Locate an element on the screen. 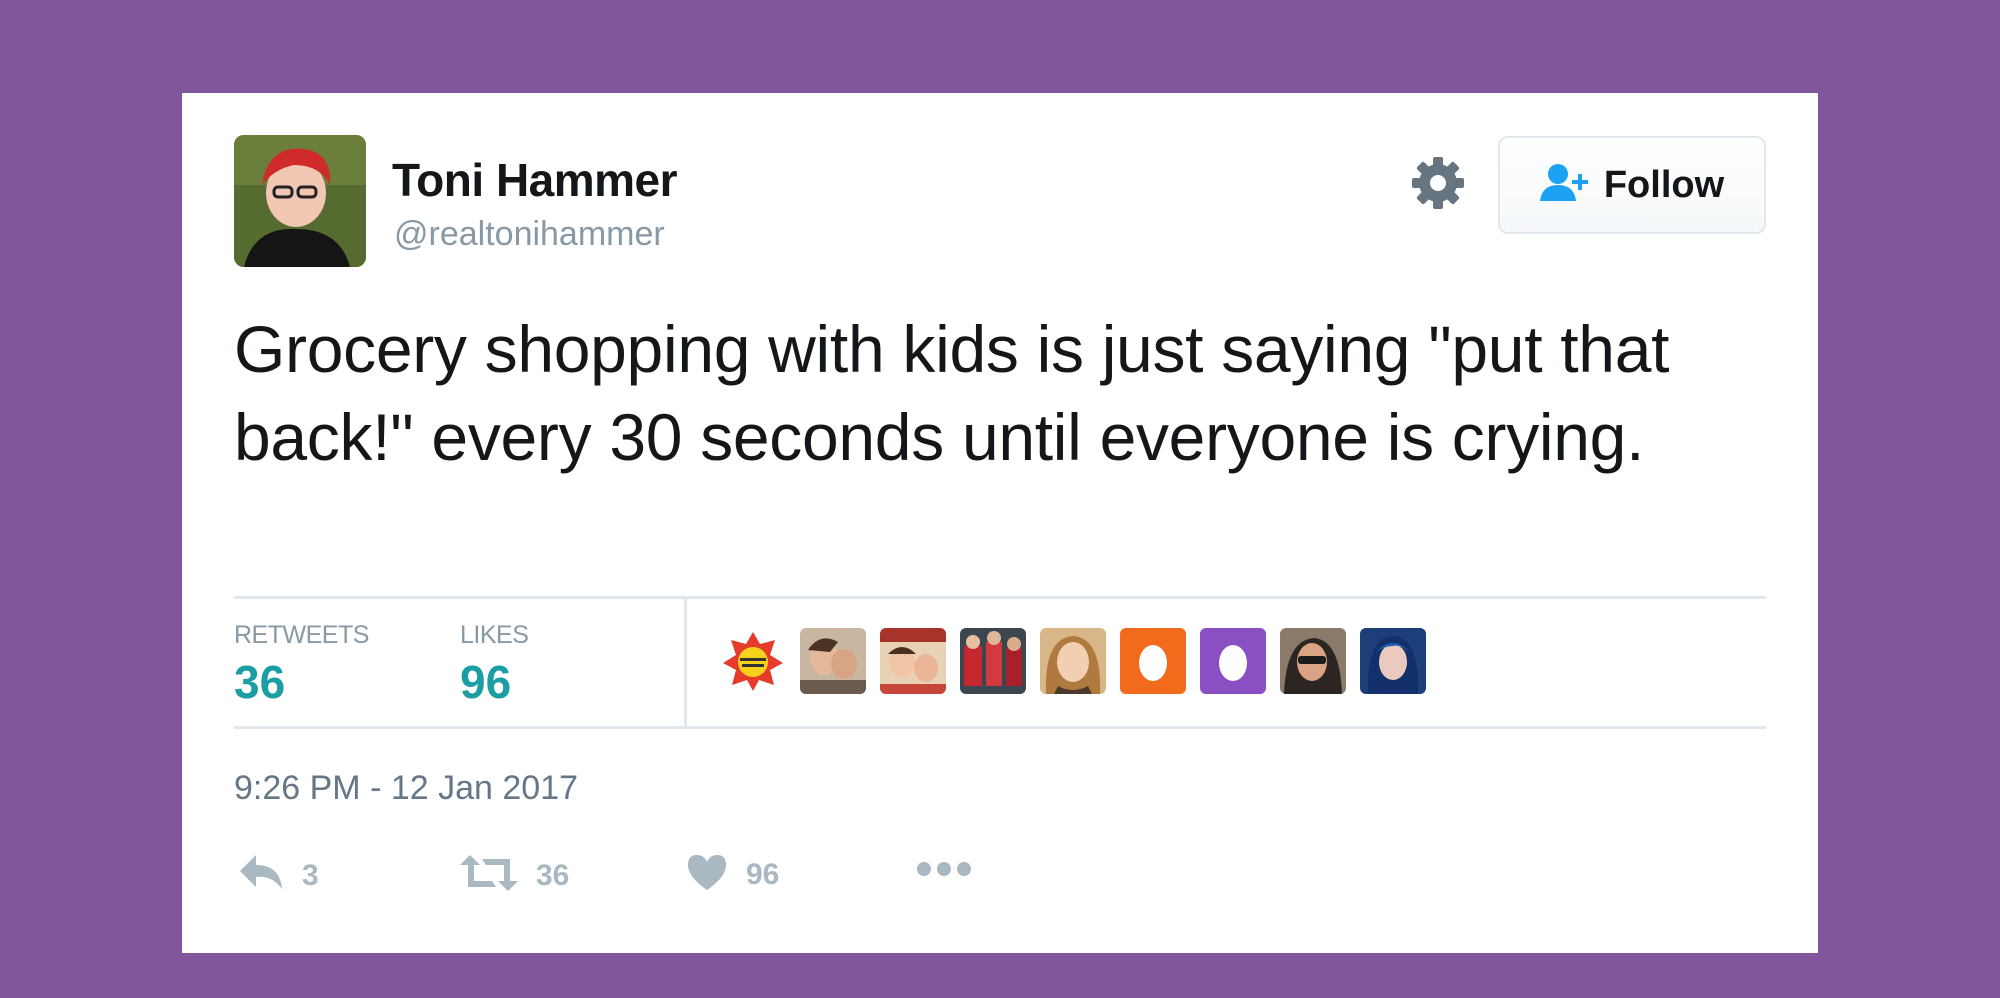 The height and width of the screenshot is (998, 2000). follow-button: Follow is located at coordinates (1632, 185).